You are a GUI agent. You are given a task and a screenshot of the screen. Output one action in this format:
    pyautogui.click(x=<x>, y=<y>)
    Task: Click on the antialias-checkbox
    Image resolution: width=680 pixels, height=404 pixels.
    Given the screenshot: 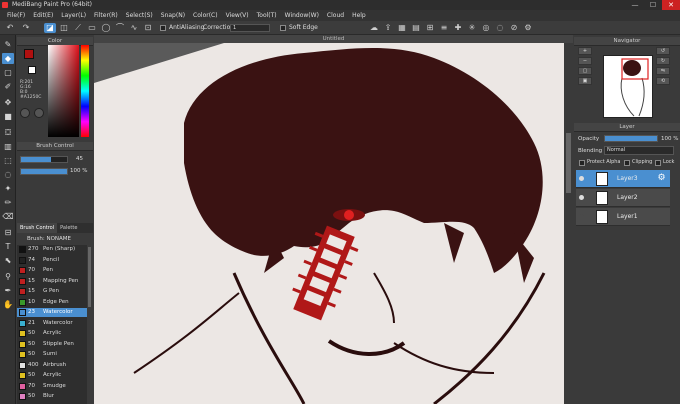 What is the action you would take?
    pyautogui.click(x=163, y=28)
    